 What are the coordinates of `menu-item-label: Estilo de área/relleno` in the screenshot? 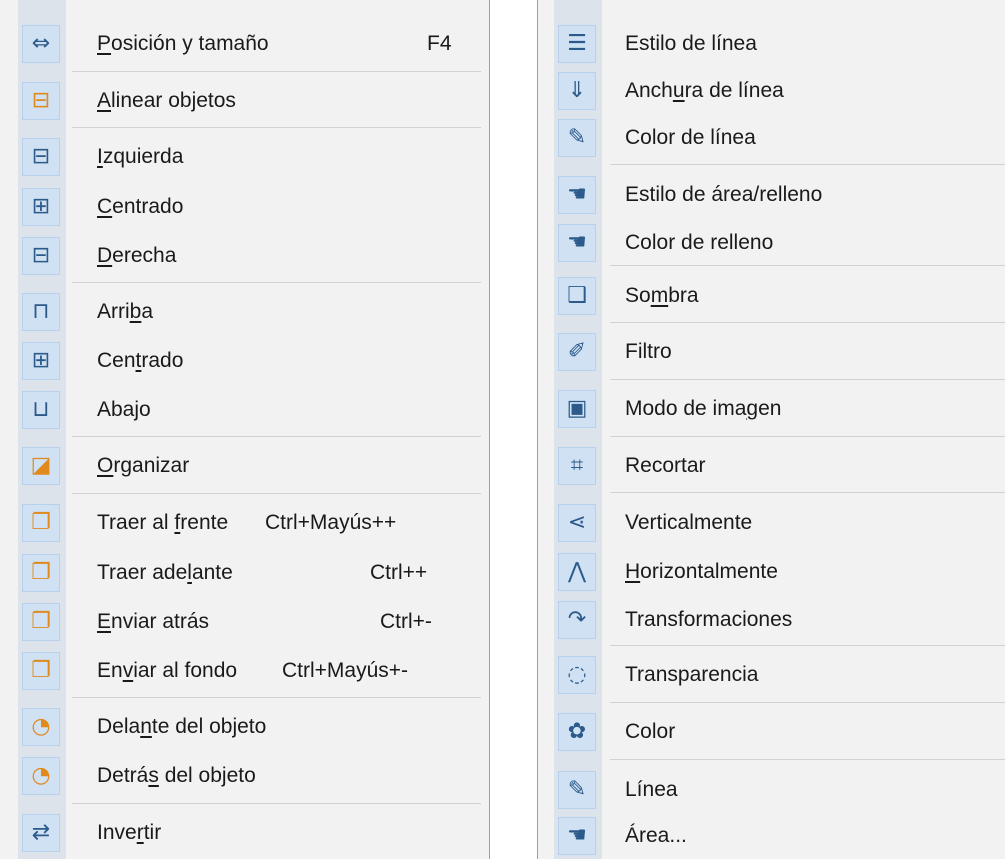 It's located at (724, 194).